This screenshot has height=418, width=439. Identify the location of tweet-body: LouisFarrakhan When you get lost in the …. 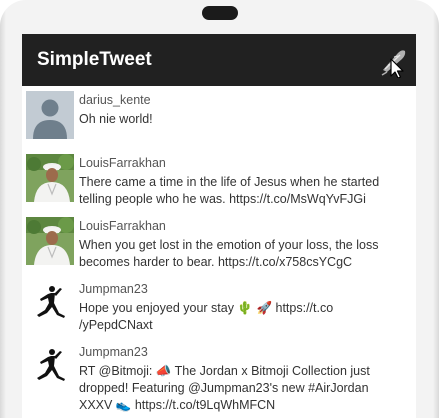
(246, 244).